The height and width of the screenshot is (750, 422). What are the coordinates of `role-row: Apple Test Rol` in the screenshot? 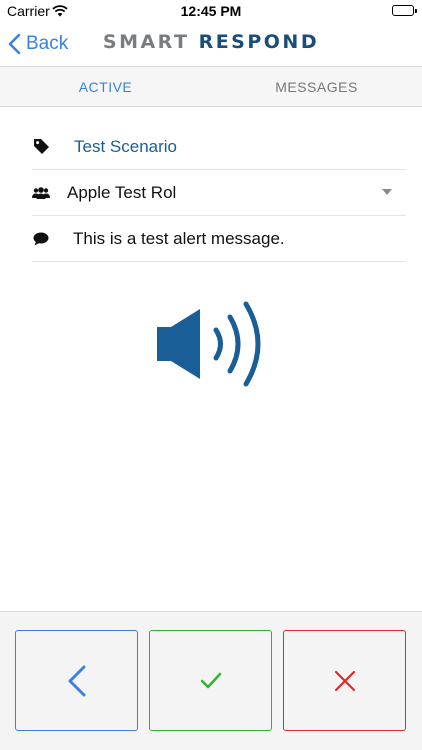 It's located at (219, 193).